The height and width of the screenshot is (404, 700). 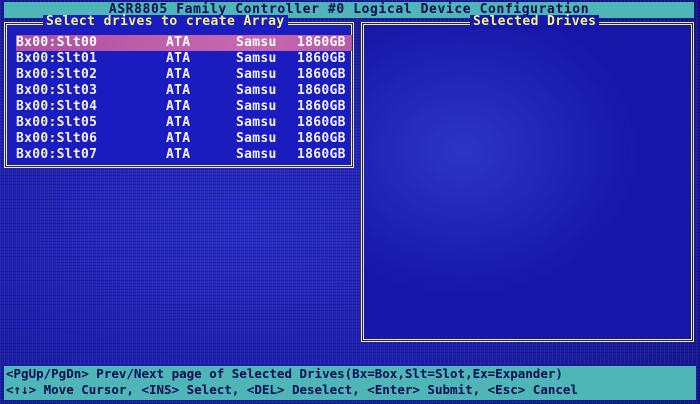 I want to click on drive-row: Bx00:Slt06 ATA Samsu 1860GB, so click(x=184, y=139).